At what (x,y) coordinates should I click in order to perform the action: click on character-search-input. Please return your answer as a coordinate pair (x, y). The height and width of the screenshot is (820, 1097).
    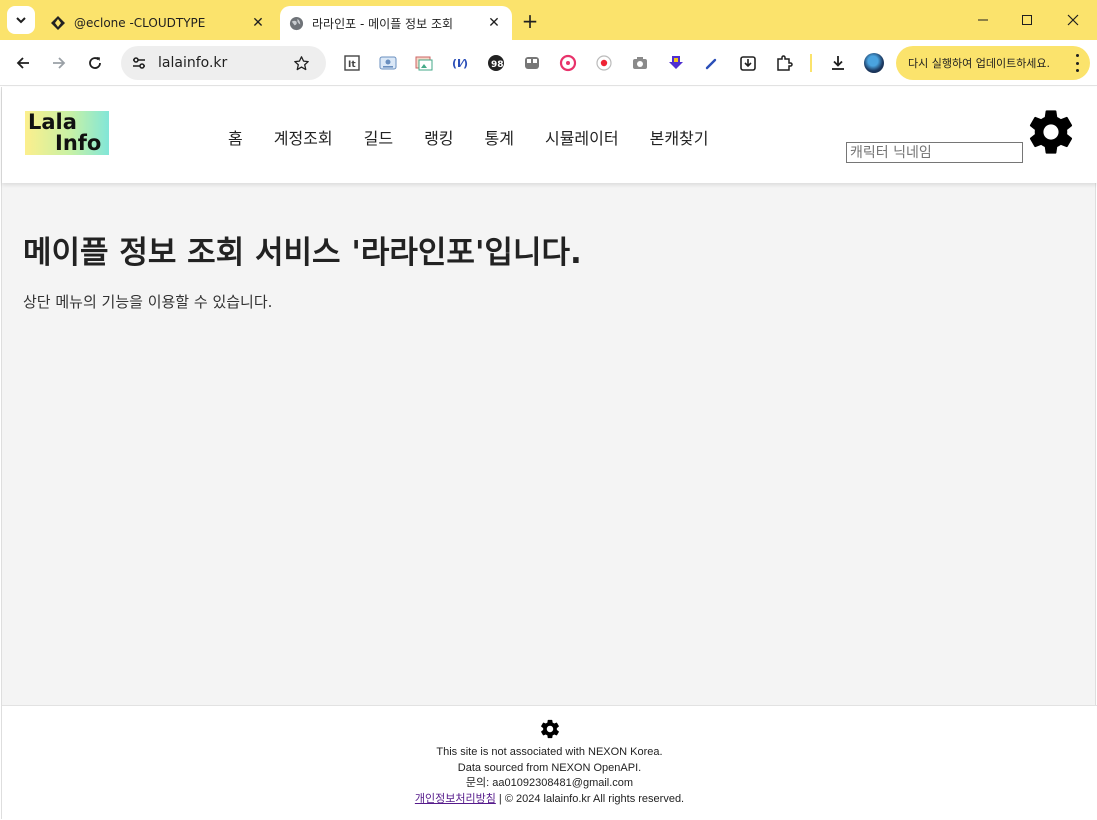
    Looking at the image, I should click on (934, 152).